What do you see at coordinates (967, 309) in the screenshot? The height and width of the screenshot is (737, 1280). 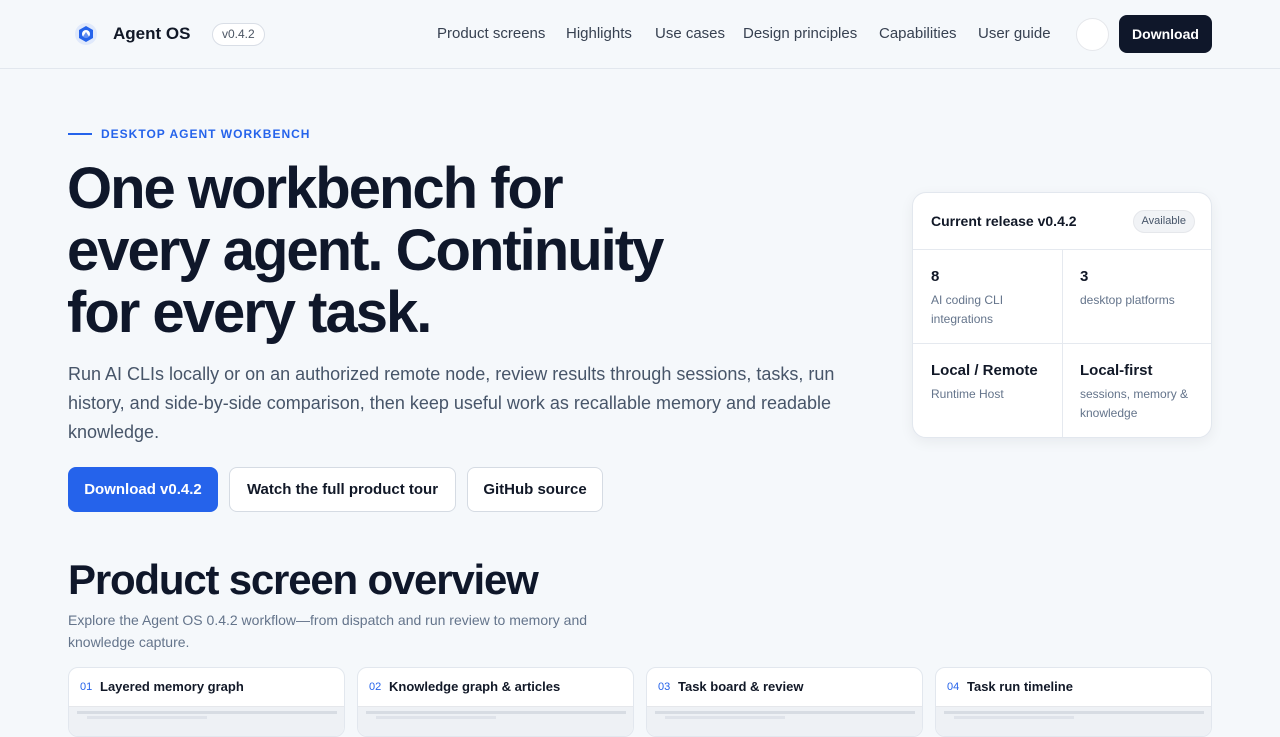 I see `stat-label: AI coding CLI integrations` at bounding box center [967, 309].